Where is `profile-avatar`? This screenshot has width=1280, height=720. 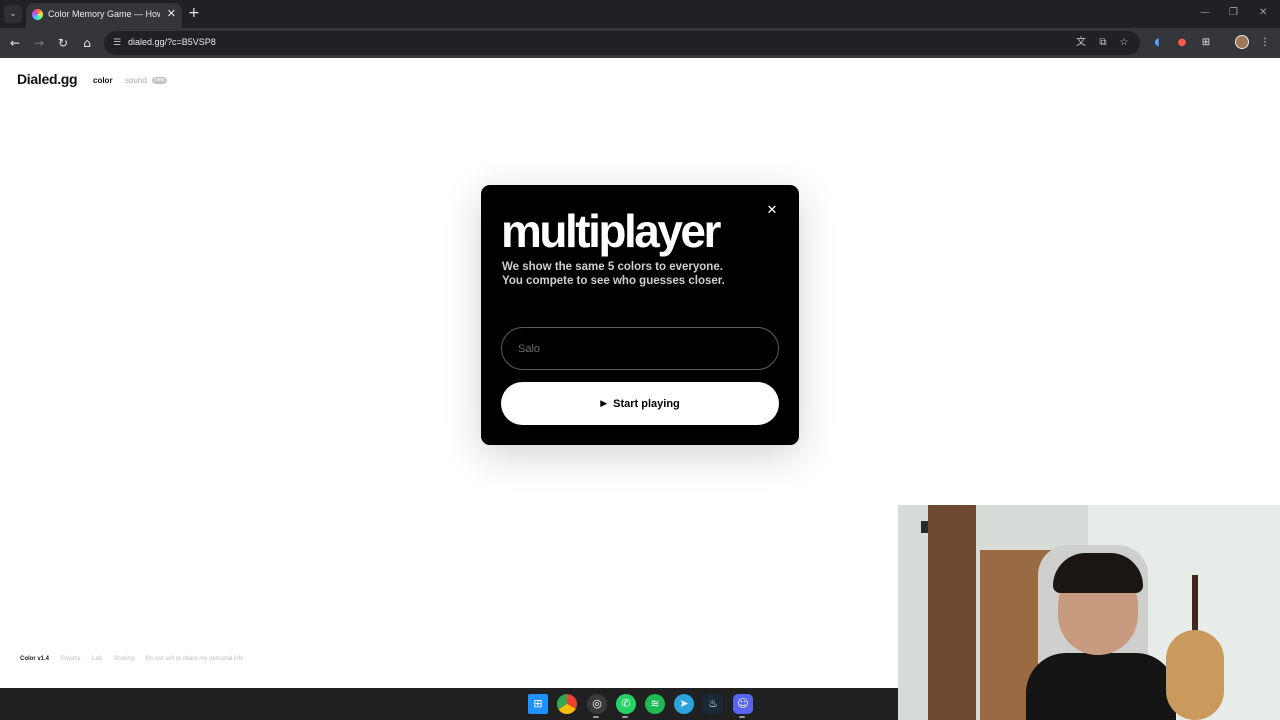 profile-avatar is located at coordinates (1242, 42).